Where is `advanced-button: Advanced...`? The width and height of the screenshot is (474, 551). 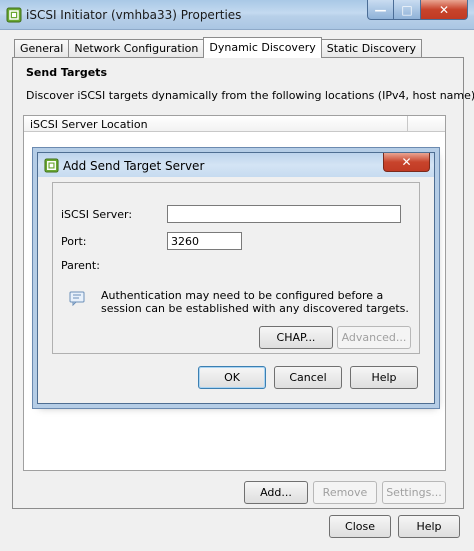 advanced-button: Advanced... is located at coordinates (374, 337).